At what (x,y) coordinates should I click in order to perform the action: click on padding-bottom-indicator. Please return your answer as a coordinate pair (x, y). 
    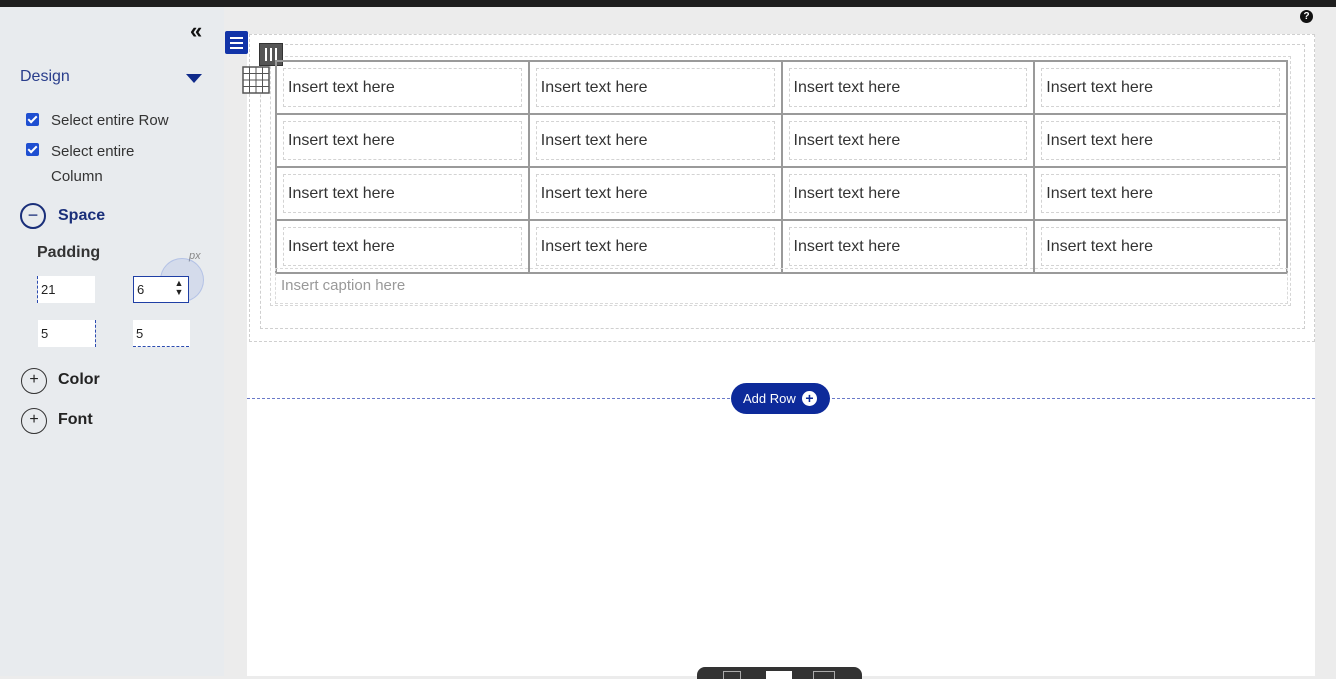
    Looking at the image, I should click on (95, 333).